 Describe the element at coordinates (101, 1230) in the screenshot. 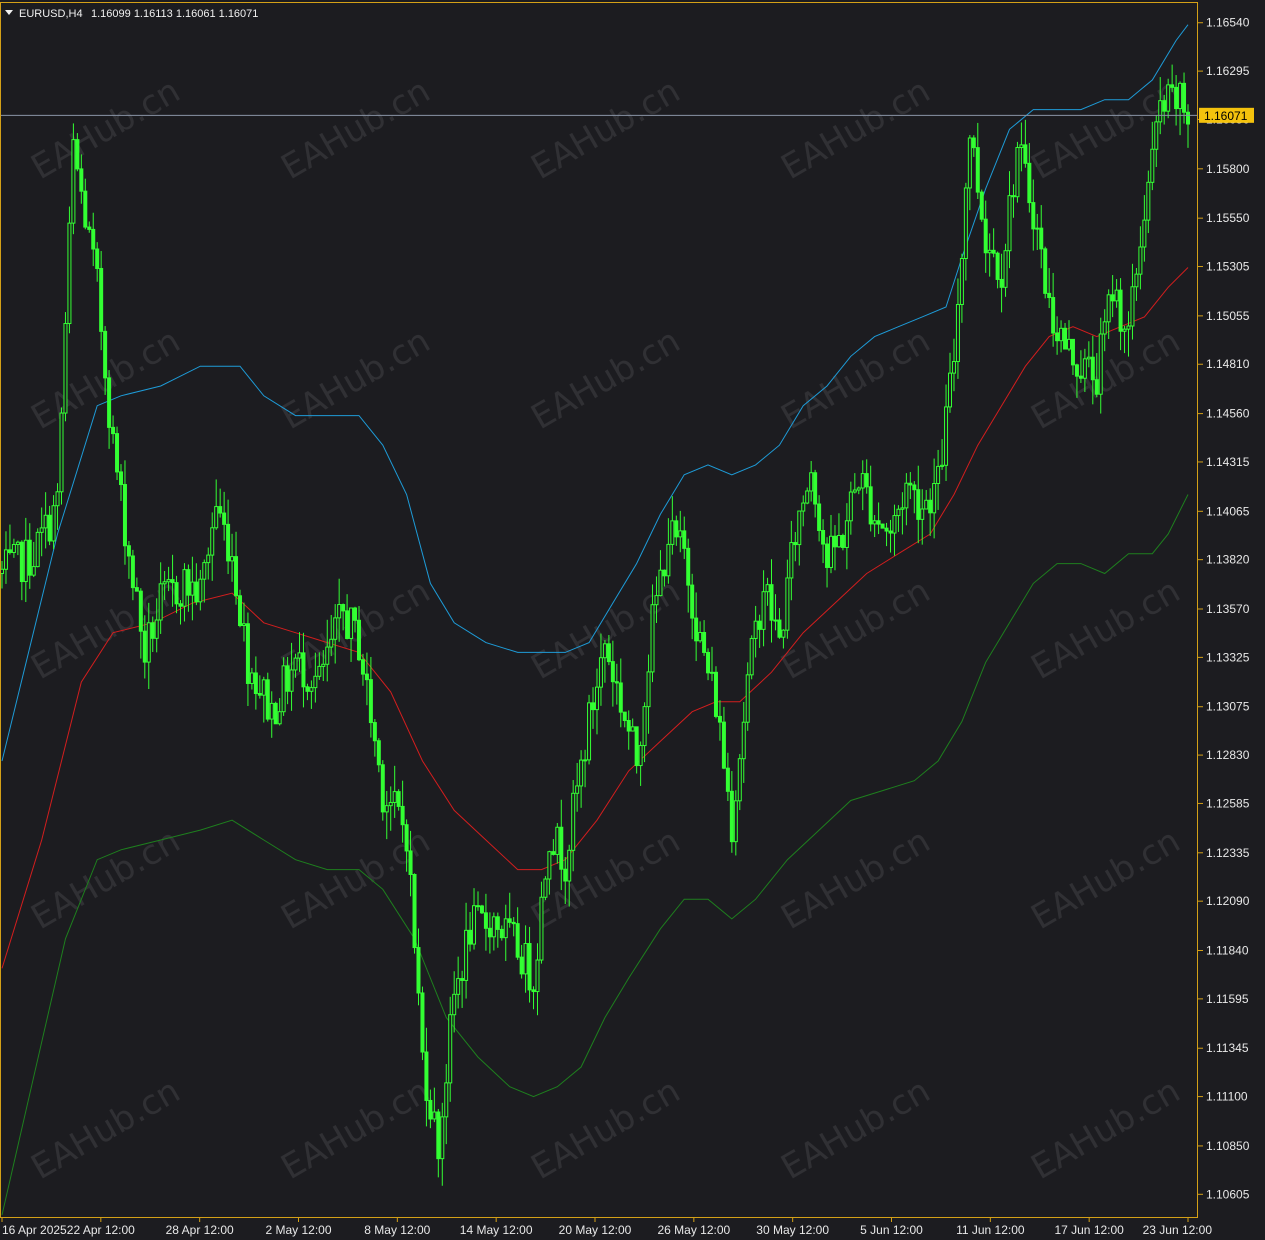

I see `time-tick-label: 22 Apr 12:00` at that location.